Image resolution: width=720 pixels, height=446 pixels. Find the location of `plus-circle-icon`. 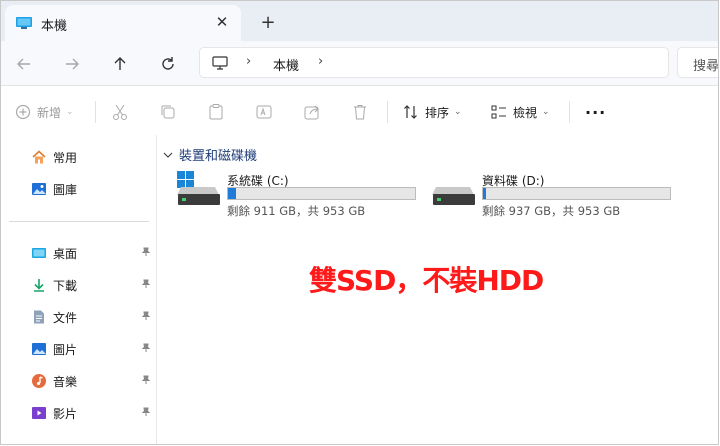

plus-circle-icon is located at coordinates (23, 112).